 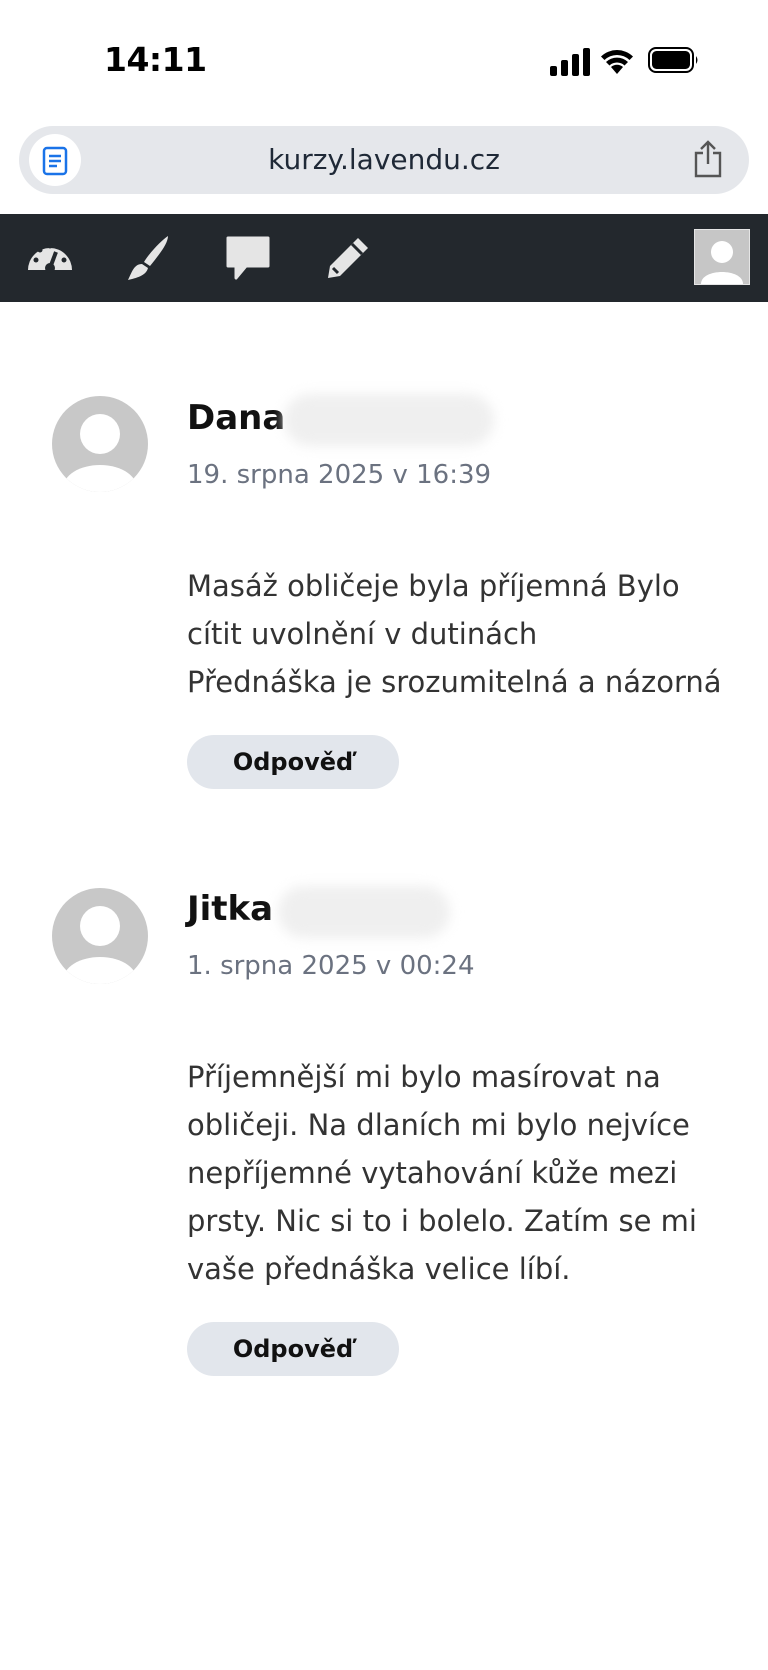 What do you see at coordinates (673, 60) in the screenshot?
I see `battery-icon` at bounding box center [673, 60].